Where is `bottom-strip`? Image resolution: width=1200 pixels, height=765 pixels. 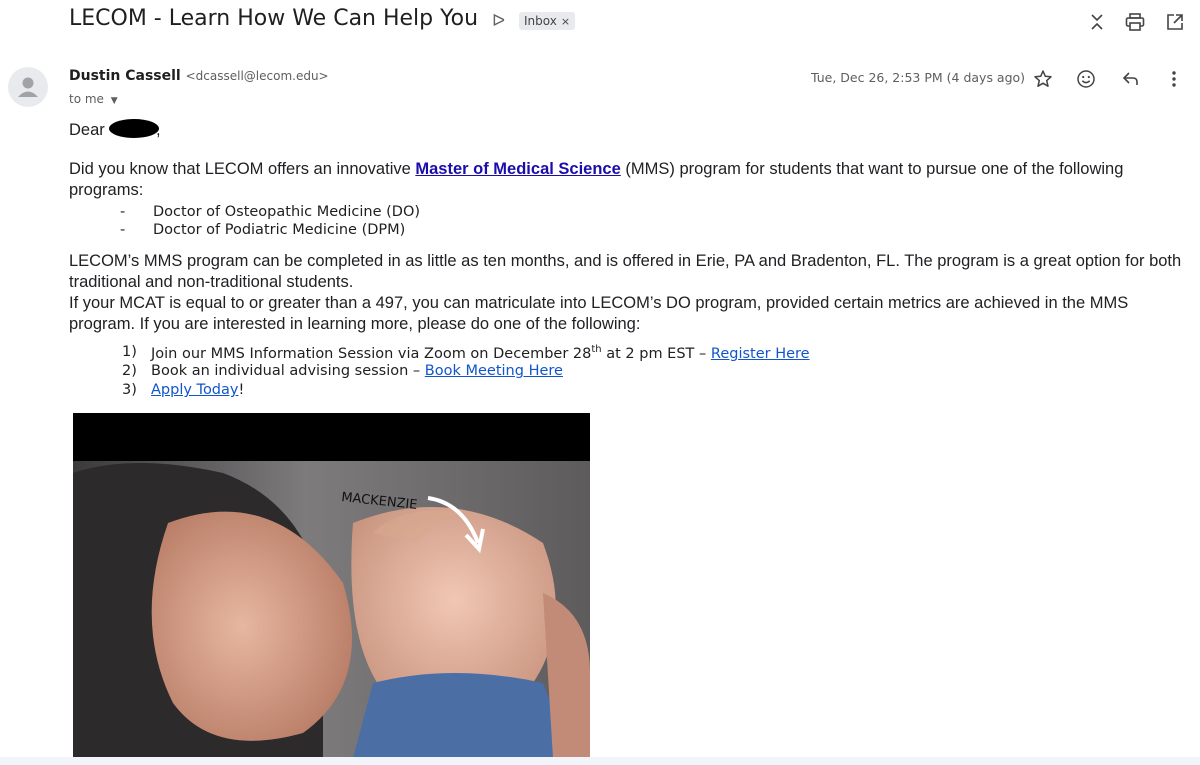
bottom-strip is located at coordinates (600, 761).